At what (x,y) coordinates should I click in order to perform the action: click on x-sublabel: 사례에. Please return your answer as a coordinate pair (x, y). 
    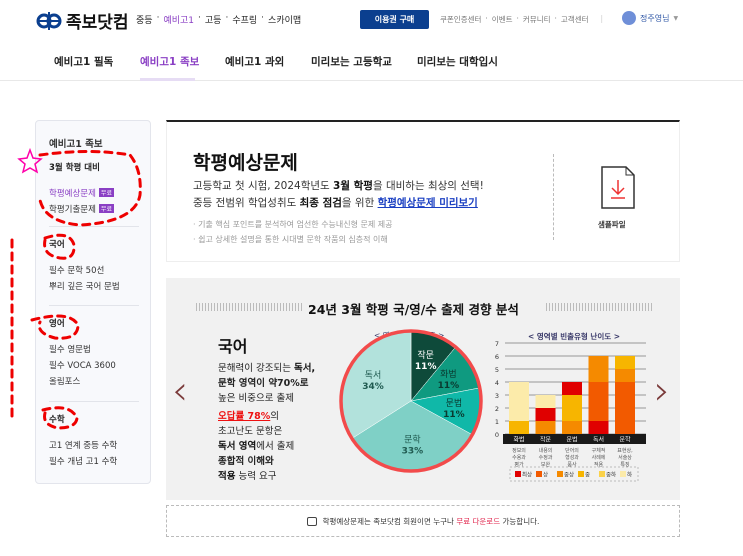
    Looking at the image, I should click on (599, 457).